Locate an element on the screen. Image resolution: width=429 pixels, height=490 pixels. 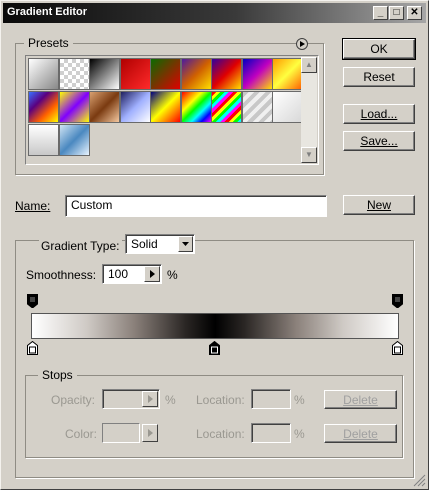
smoothness-value: 100 is located at coordinates (118, 274).